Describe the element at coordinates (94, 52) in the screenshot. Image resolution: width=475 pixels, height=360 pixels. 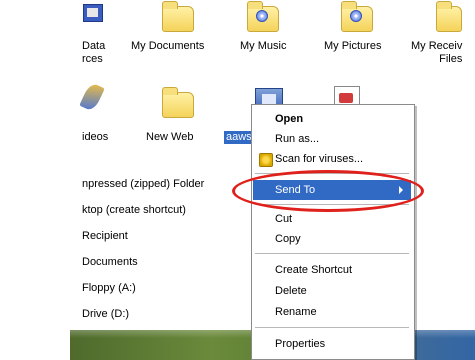
I see `icon-label-data-sources: Data rces` at that location.